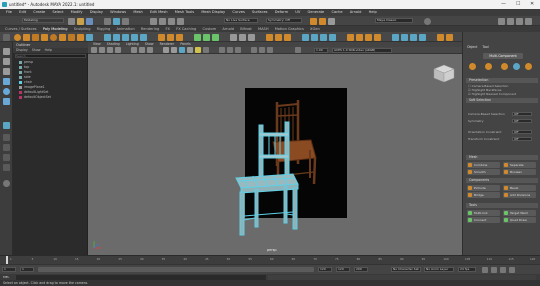  I want to click on select-by-hierarchy-icon, so click(107, 21).